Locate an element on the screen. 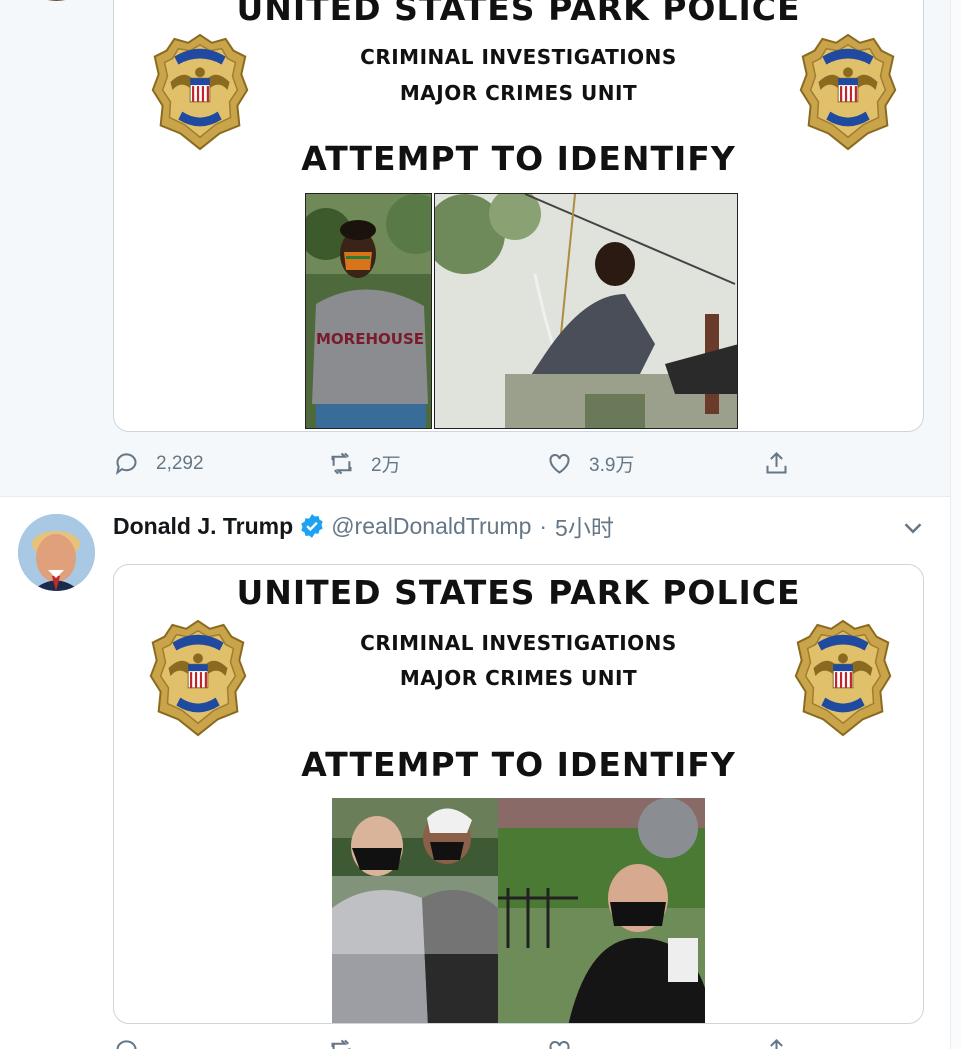 Image resolution: width=961 pixels, height=1049 pixels. tweet-header: Donald J. Trump @realDonaldTrump · 5小时 is located at coordinates (363, 526).